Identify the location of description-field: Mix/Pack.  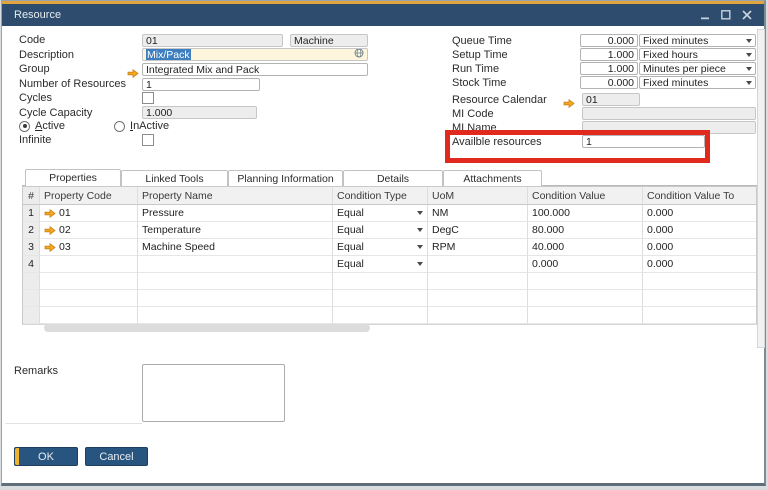
(255, 54).